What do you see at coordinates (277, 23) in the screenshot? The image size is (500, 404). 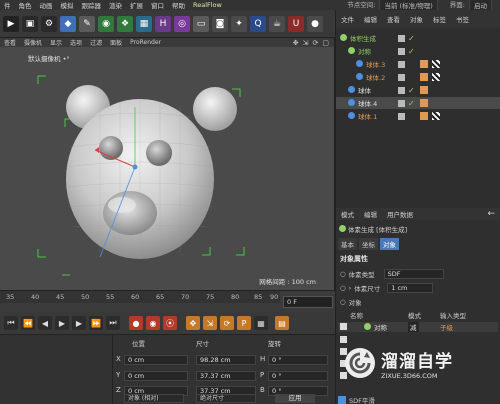 I see `teapot-icon: ☕` at bounding box center [277, 23].